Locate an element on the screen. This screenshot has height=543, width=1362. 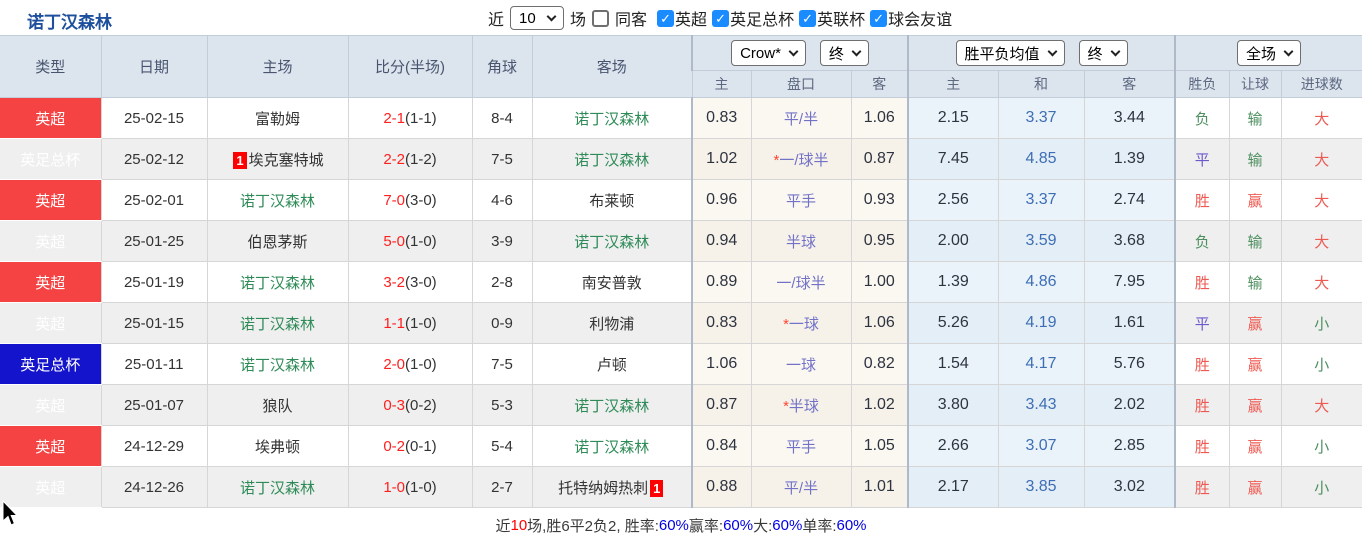
result-cell: 胜 is located at coordinates (1202, 405).